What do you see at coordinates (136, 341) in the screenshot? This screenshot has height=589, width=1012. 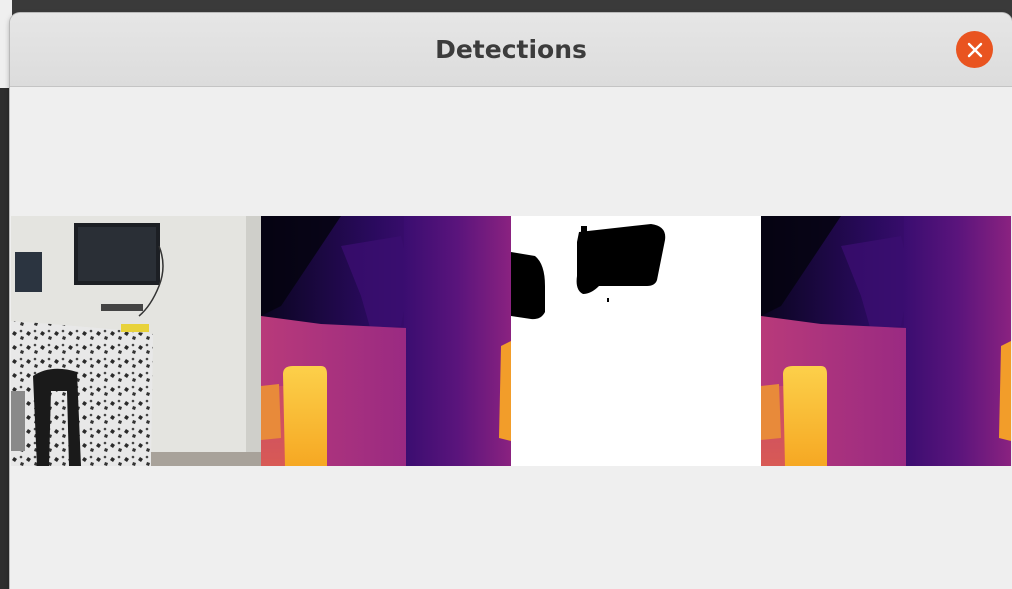 I see `rgb-frame-panel` at bounding box center [136, 341].